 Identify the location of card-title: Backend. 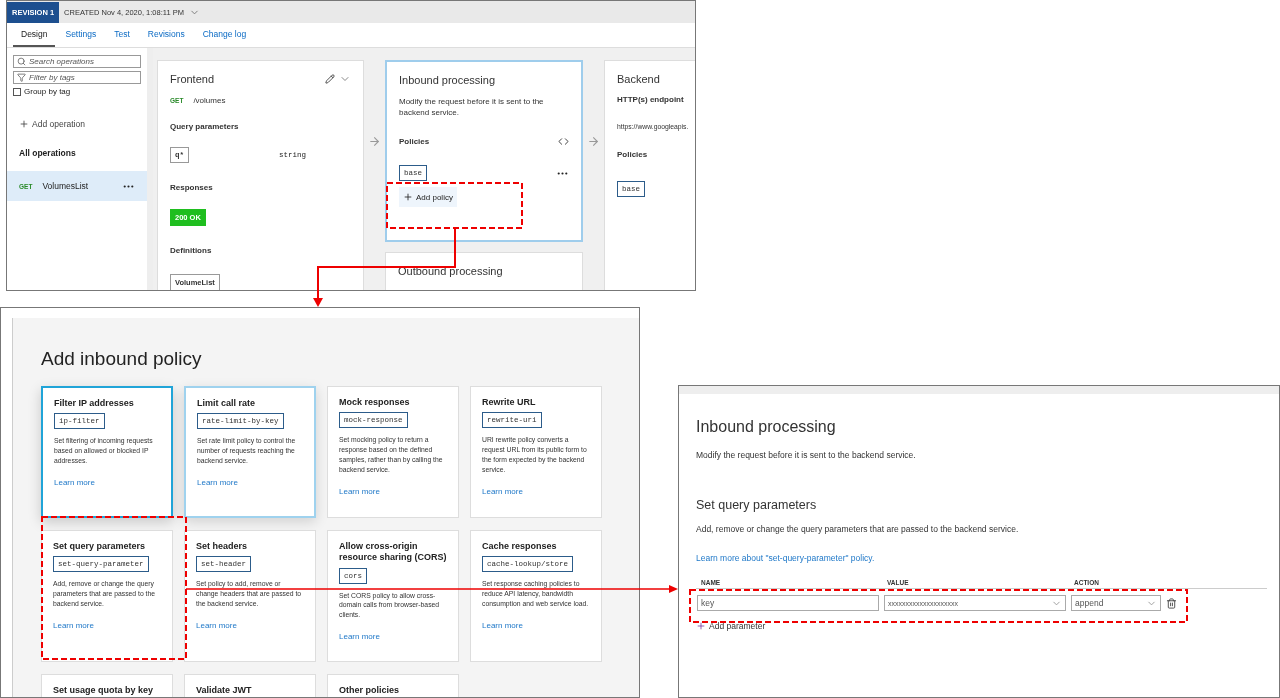
(638, 79).